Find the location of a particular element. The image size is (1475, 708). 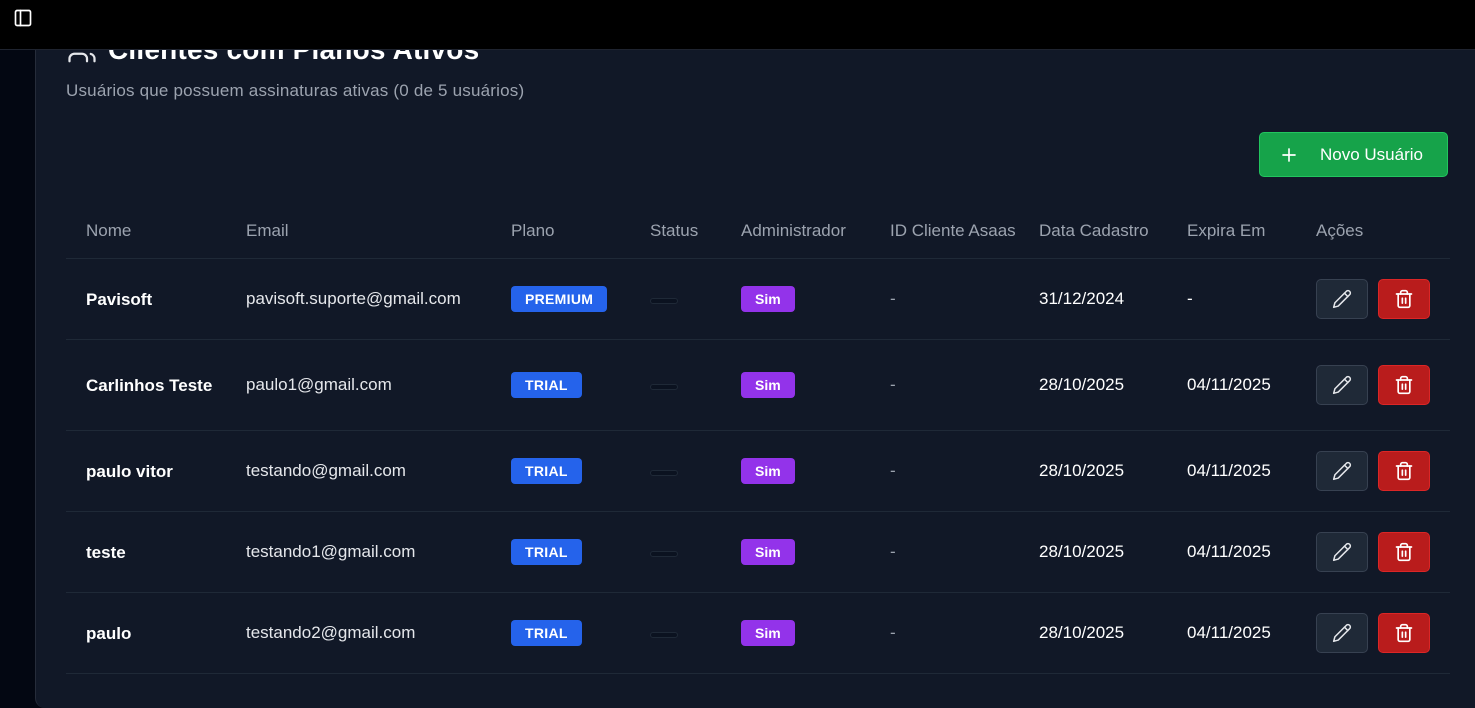

panel-left-icon is located at coordinates (23, 18).